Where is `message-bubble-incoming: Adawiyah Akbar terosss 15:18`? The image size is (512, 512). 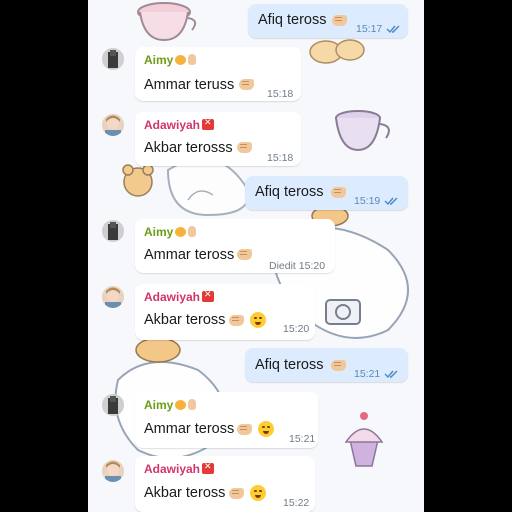 message-bubble-incoming: Adawiyah Akbar terosss 15:18 is located at coordinates (218, 139).